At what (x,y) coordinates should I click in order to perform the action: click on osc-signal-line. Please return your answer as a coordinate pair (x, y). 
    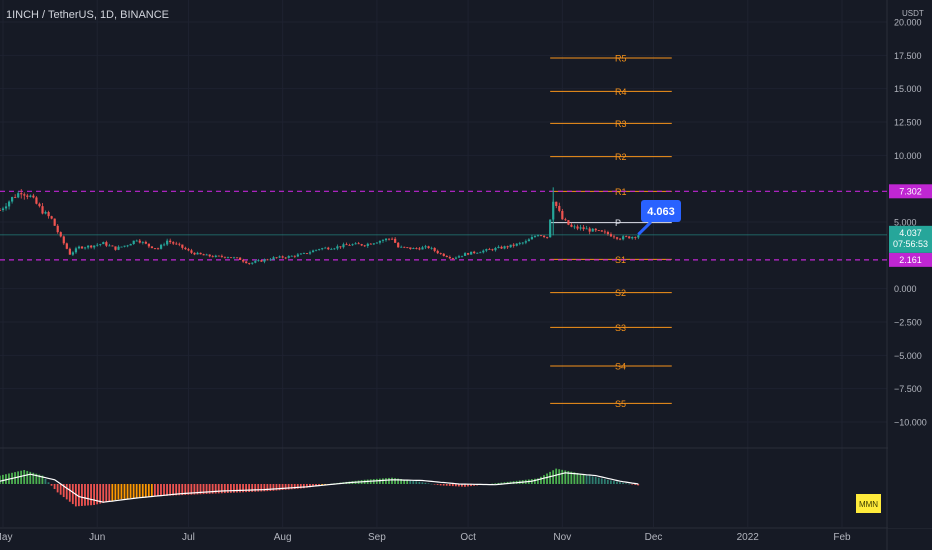
    Looking at the image, I should click on (319, 487).